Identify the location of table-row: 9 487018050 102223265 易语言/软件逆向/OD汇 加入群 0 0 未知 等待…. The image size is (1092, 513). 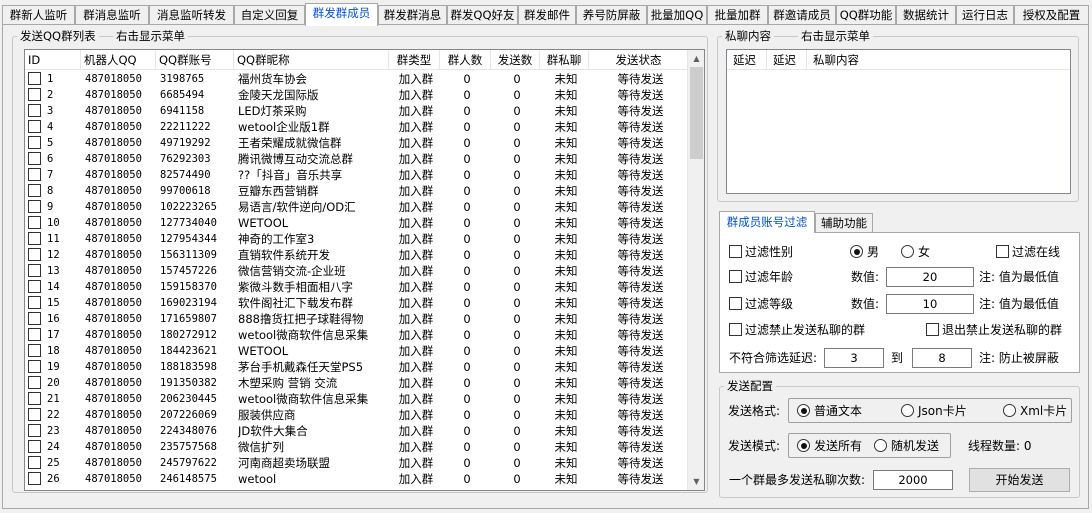
(364, 207).